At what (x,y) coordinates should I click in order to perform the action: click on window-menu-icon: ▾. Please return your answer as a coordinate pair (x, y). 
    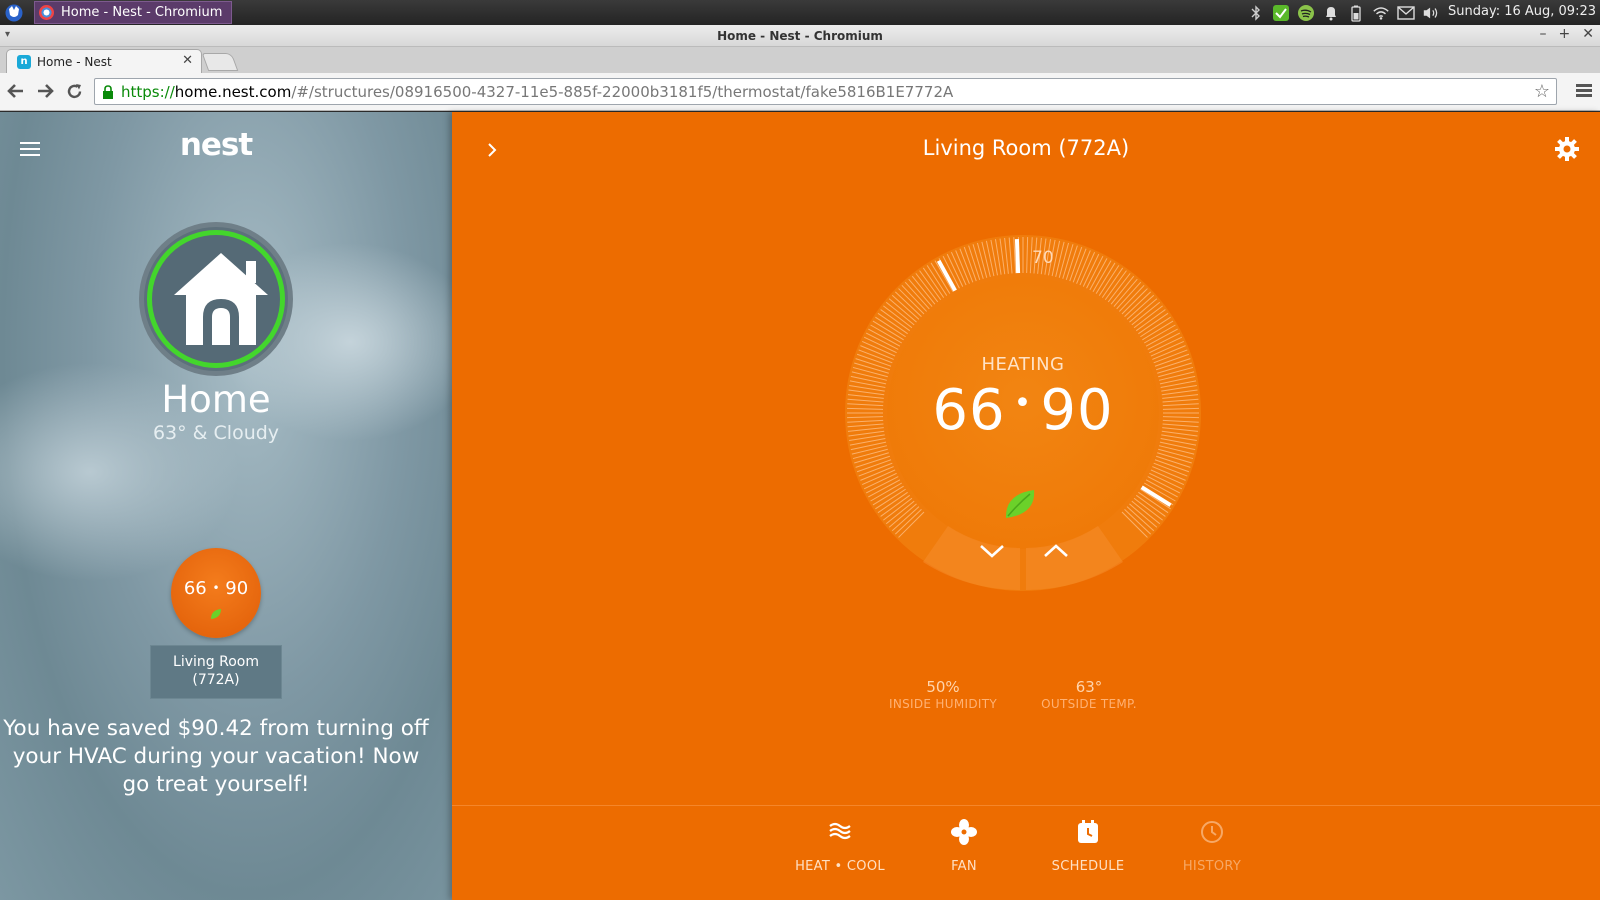
    Looking at the image, I should click on (7, 34).